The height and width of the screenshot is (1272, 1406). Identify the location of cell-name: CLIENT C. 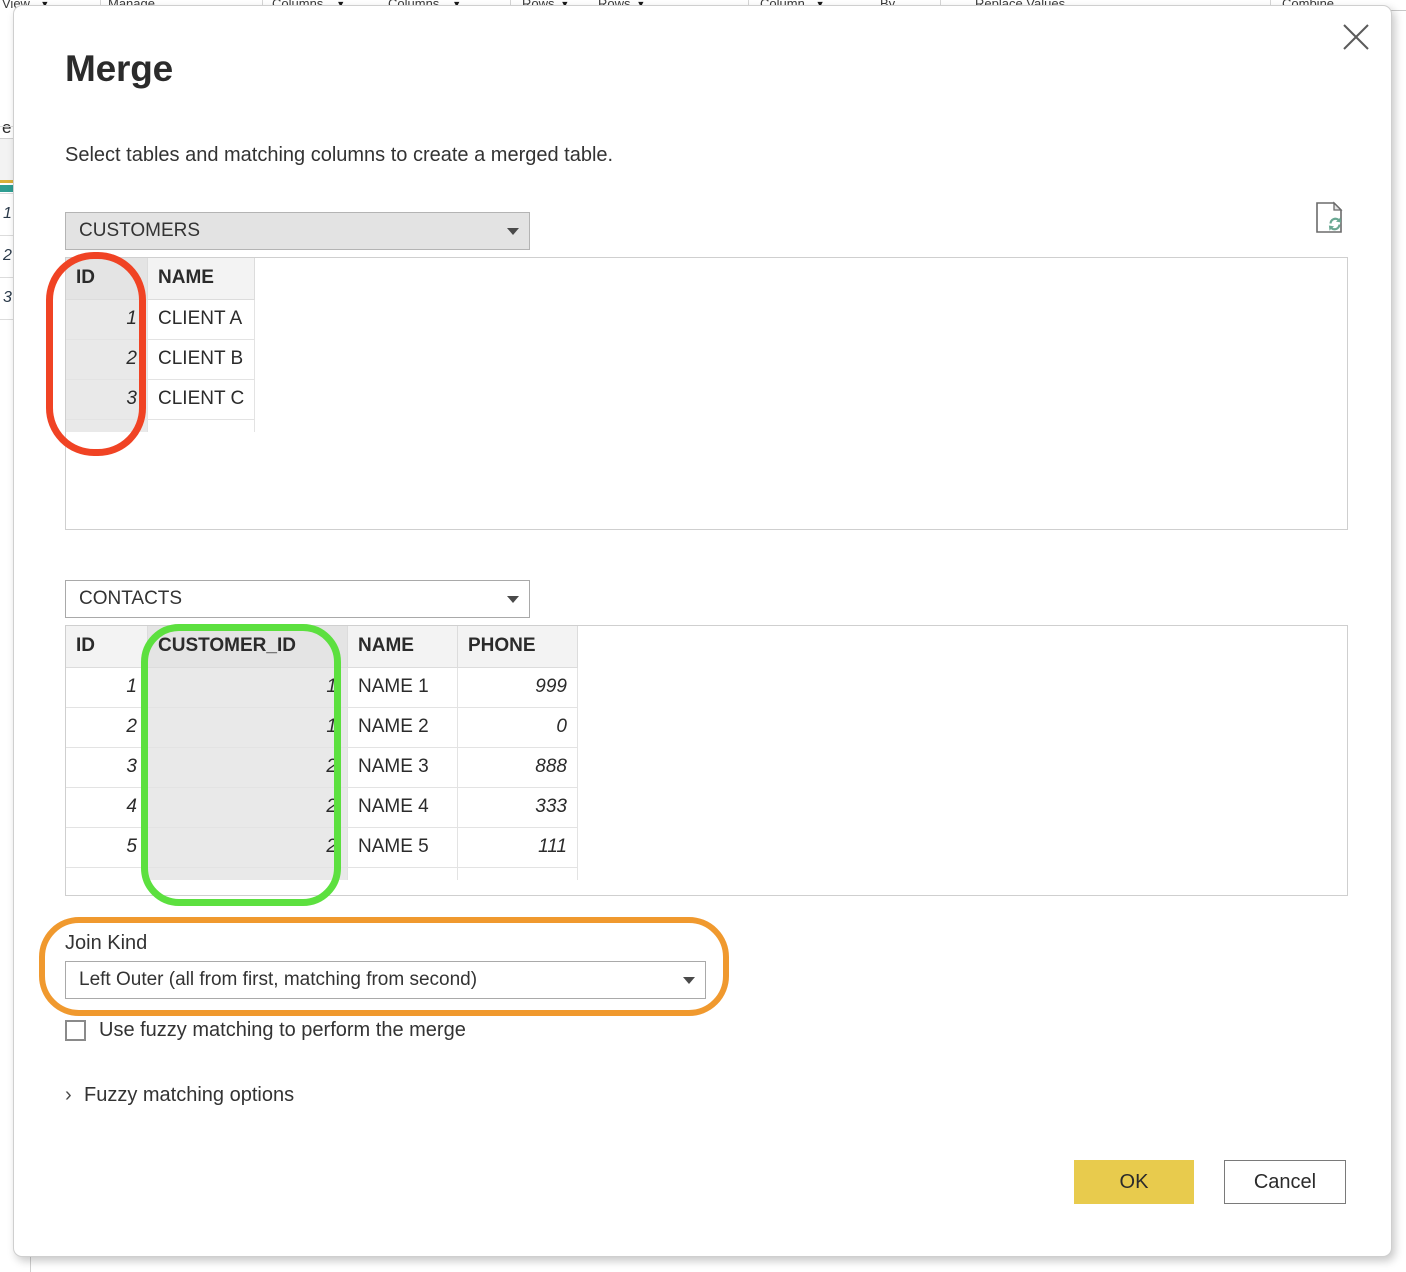
(201, 399).